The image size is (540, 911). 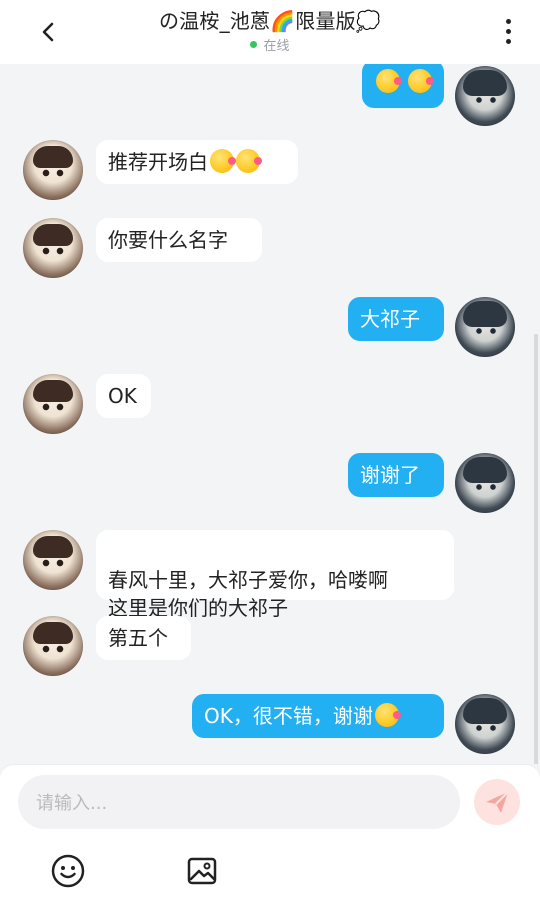 I want to click on message-bubble-incoming: 你要什么名字, so click(x=179, y=240).